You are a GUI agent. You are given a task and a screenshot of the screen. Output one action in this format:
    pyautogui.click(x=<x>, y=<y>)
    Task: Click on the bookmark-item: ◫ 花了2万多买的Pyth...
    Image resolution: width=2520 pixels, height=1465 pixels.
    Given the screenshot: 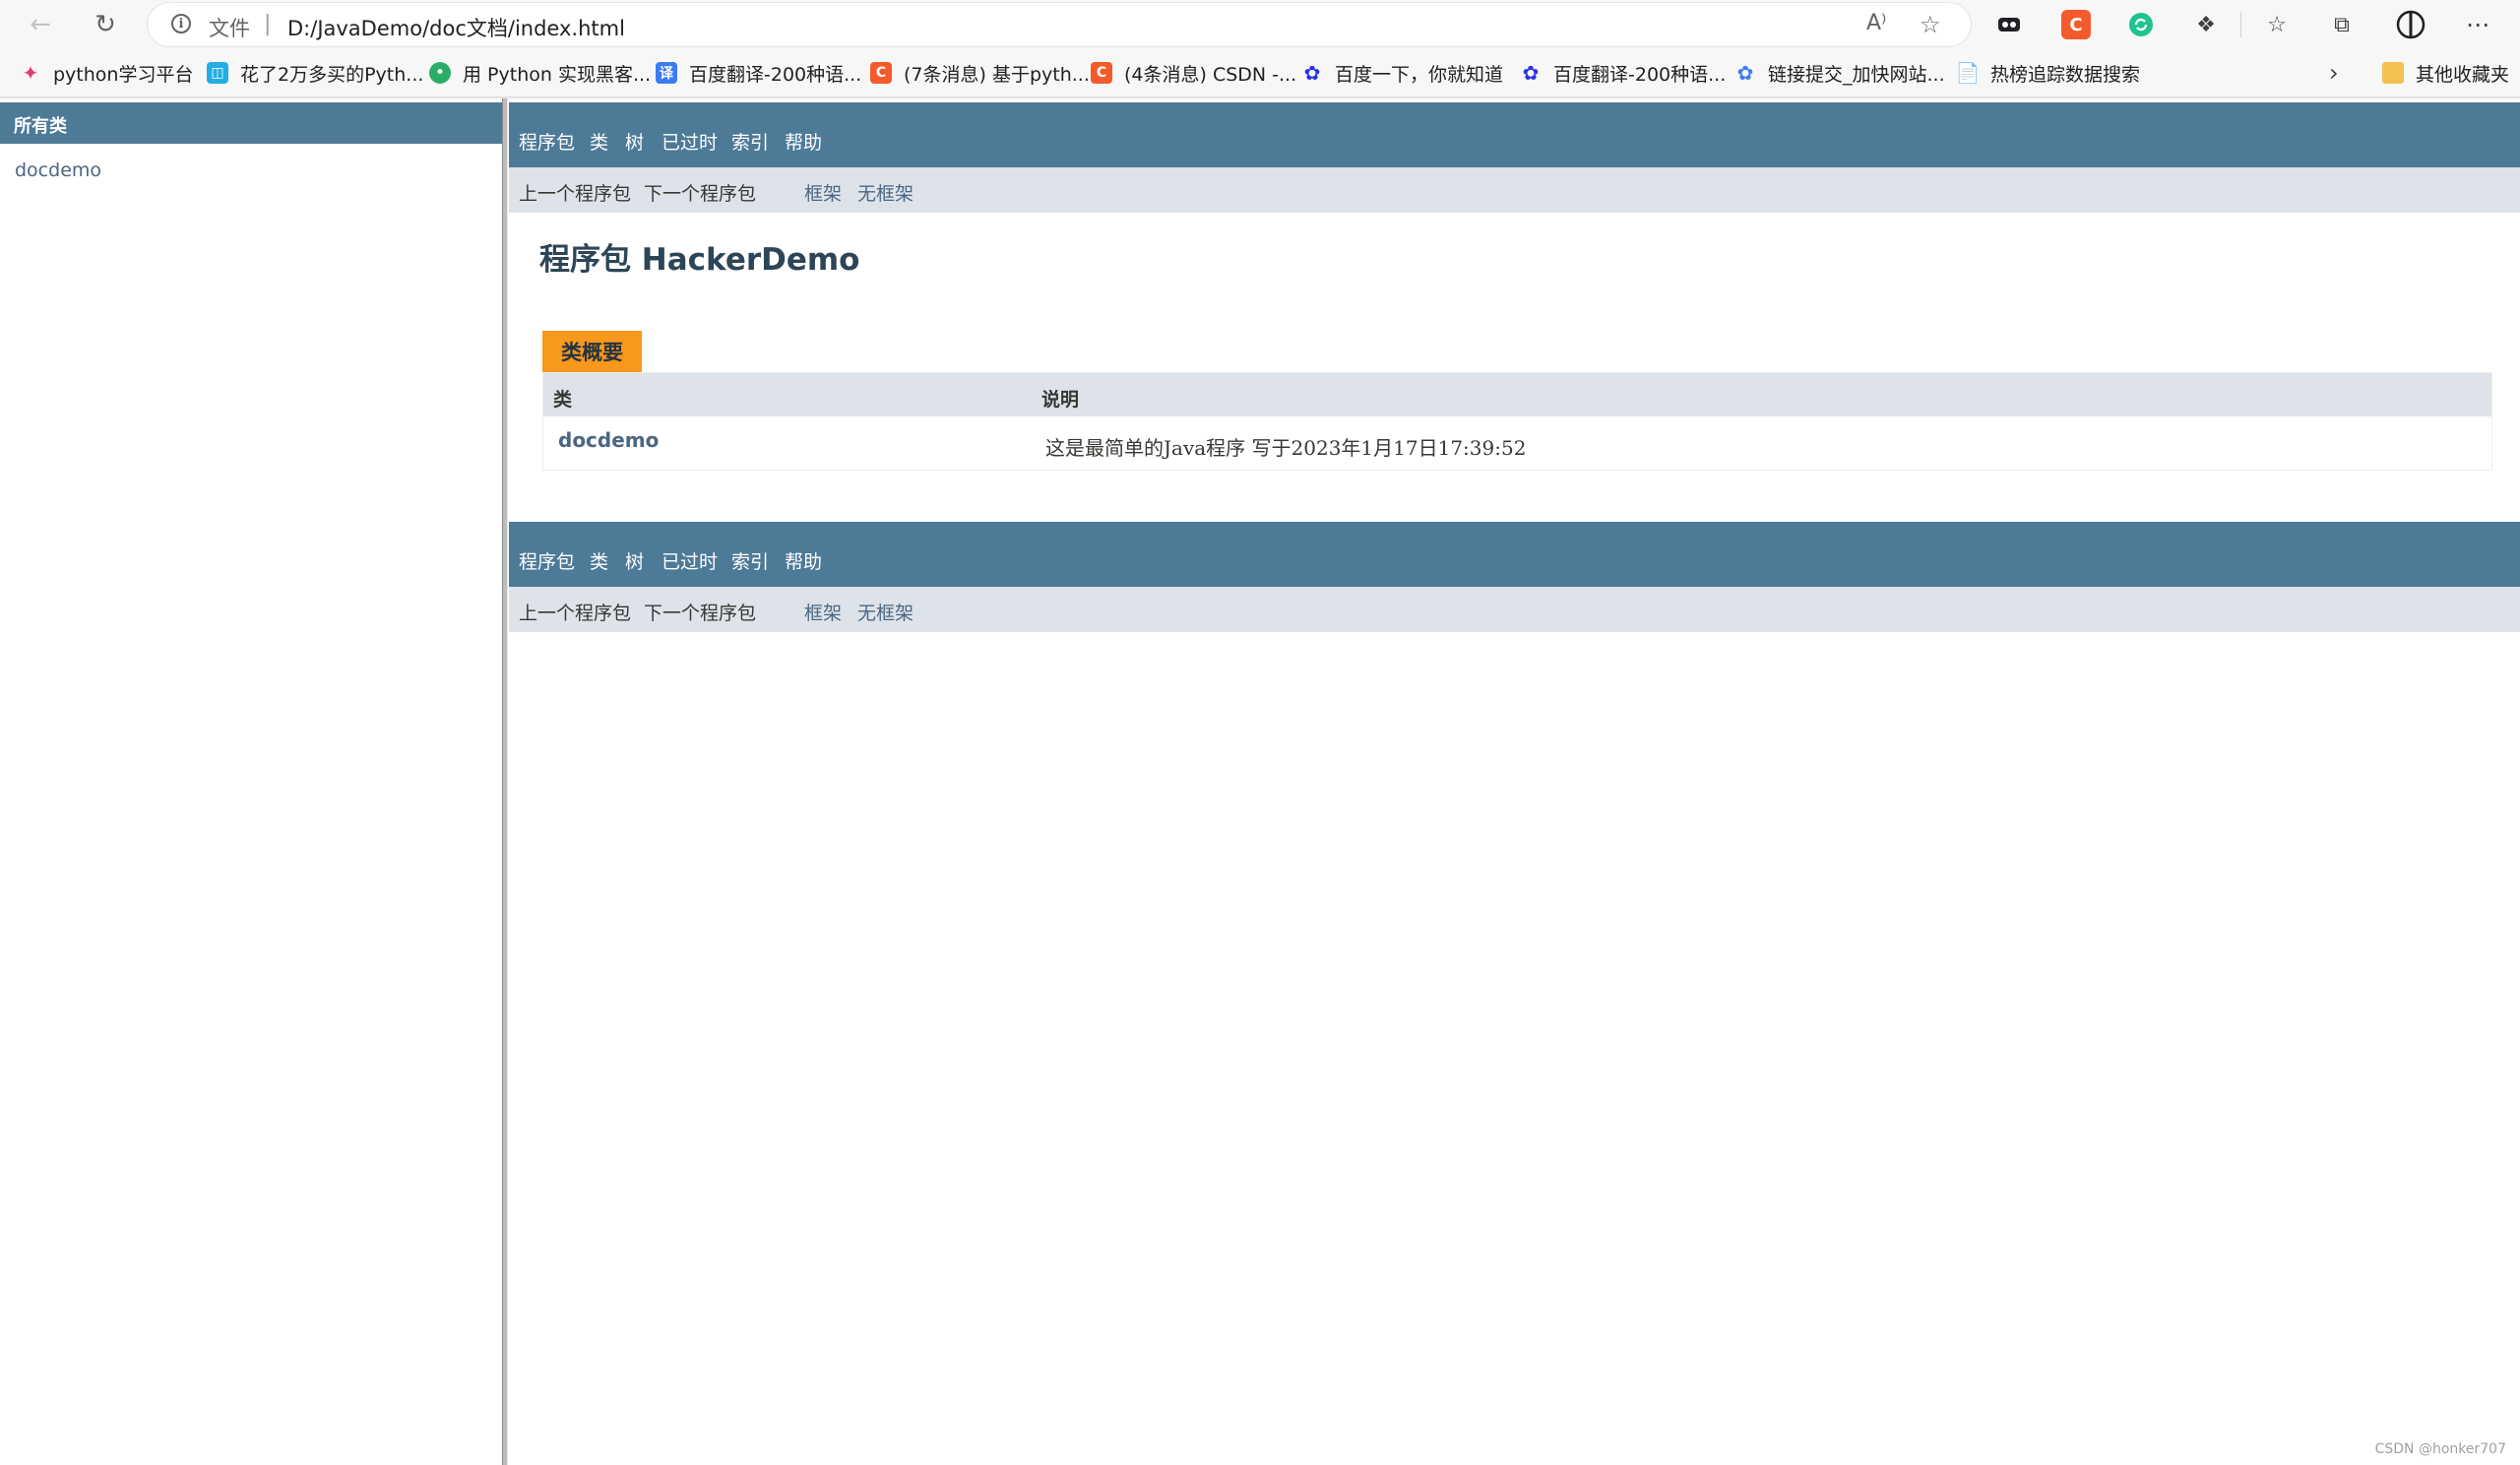 What is the action you would take?
    pyautogui.click(x=315, y=73)
    